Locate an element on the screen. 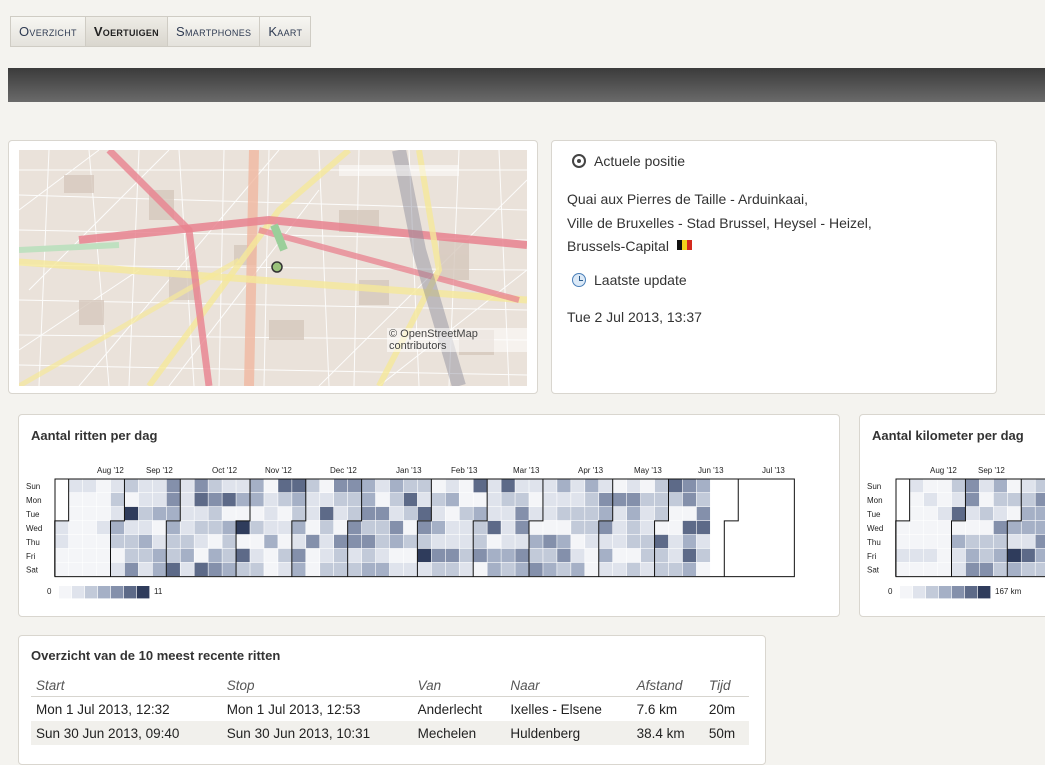 This screenshot has height=765, width=1045. tab-kaart: Kaart is located at coordinates (285, 31).